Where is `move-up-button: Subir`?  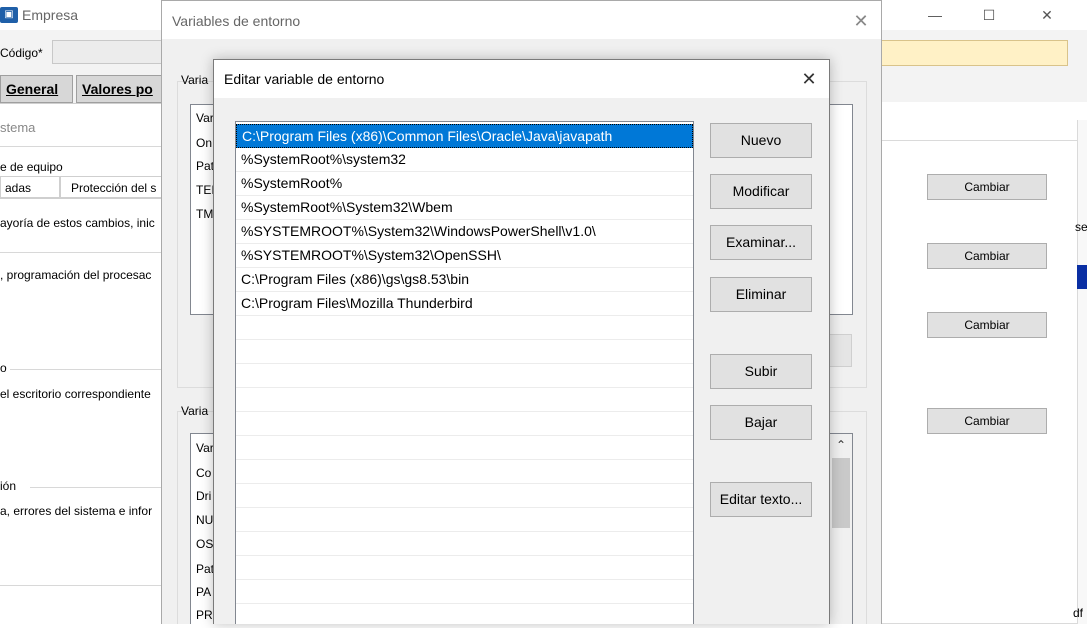
move-up-button: Subir is located at coordinates (761, 371).